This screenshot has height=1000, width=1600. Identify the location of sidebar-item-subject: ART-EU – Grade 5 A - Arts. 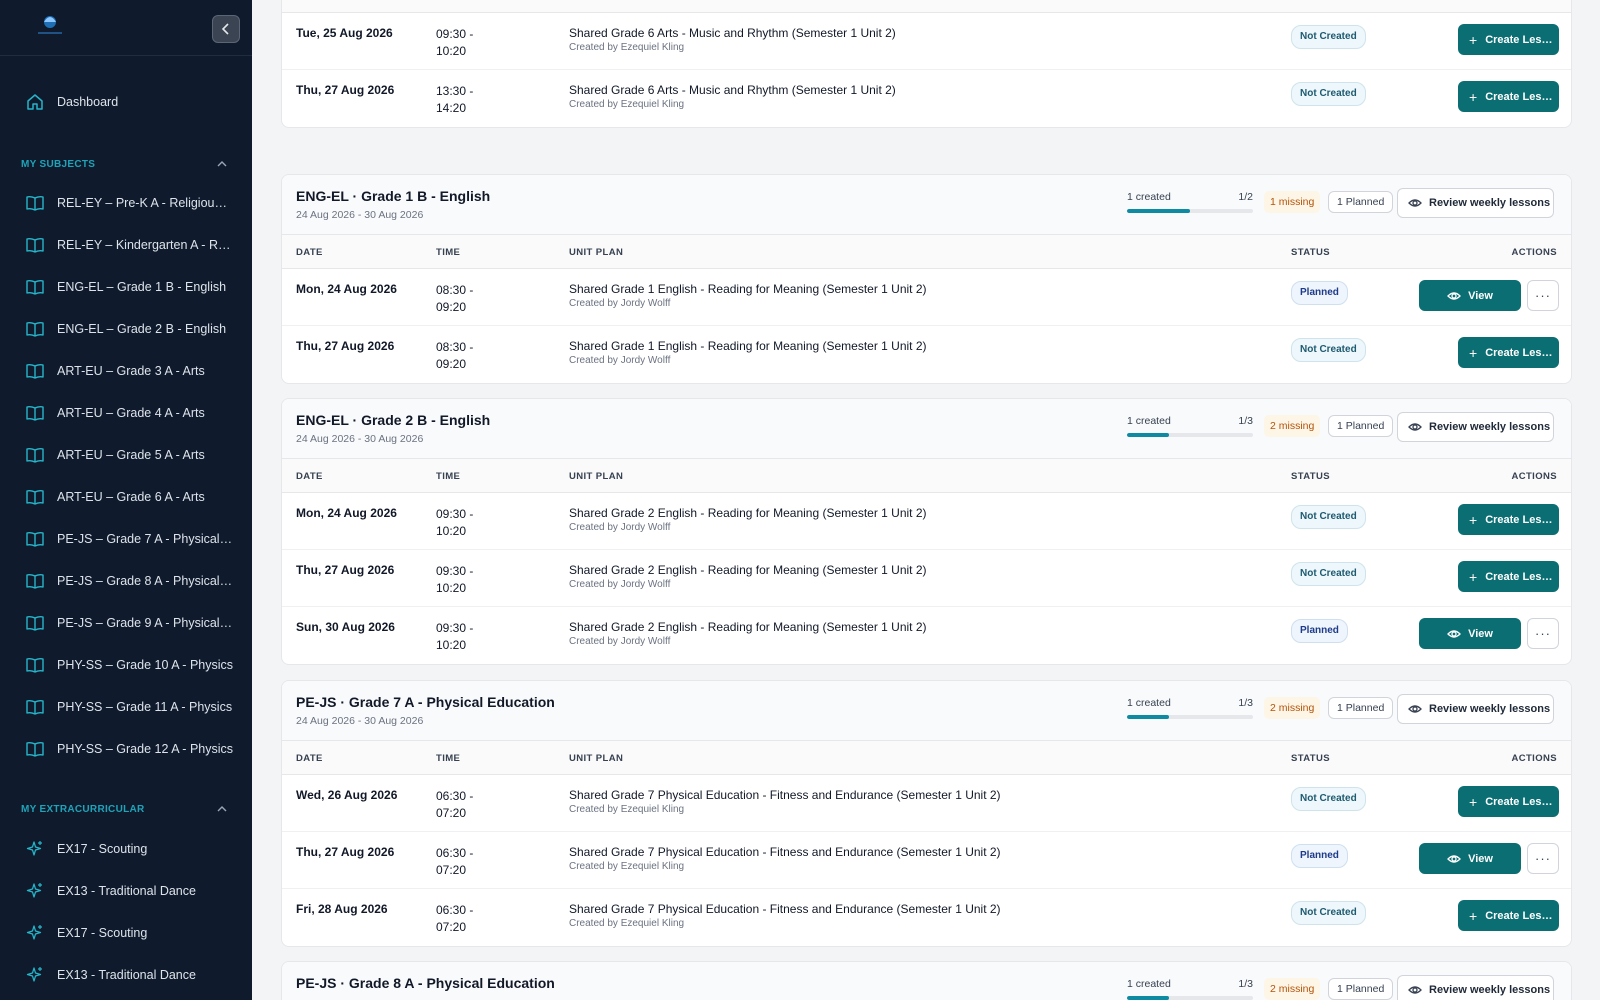
(129, 455).